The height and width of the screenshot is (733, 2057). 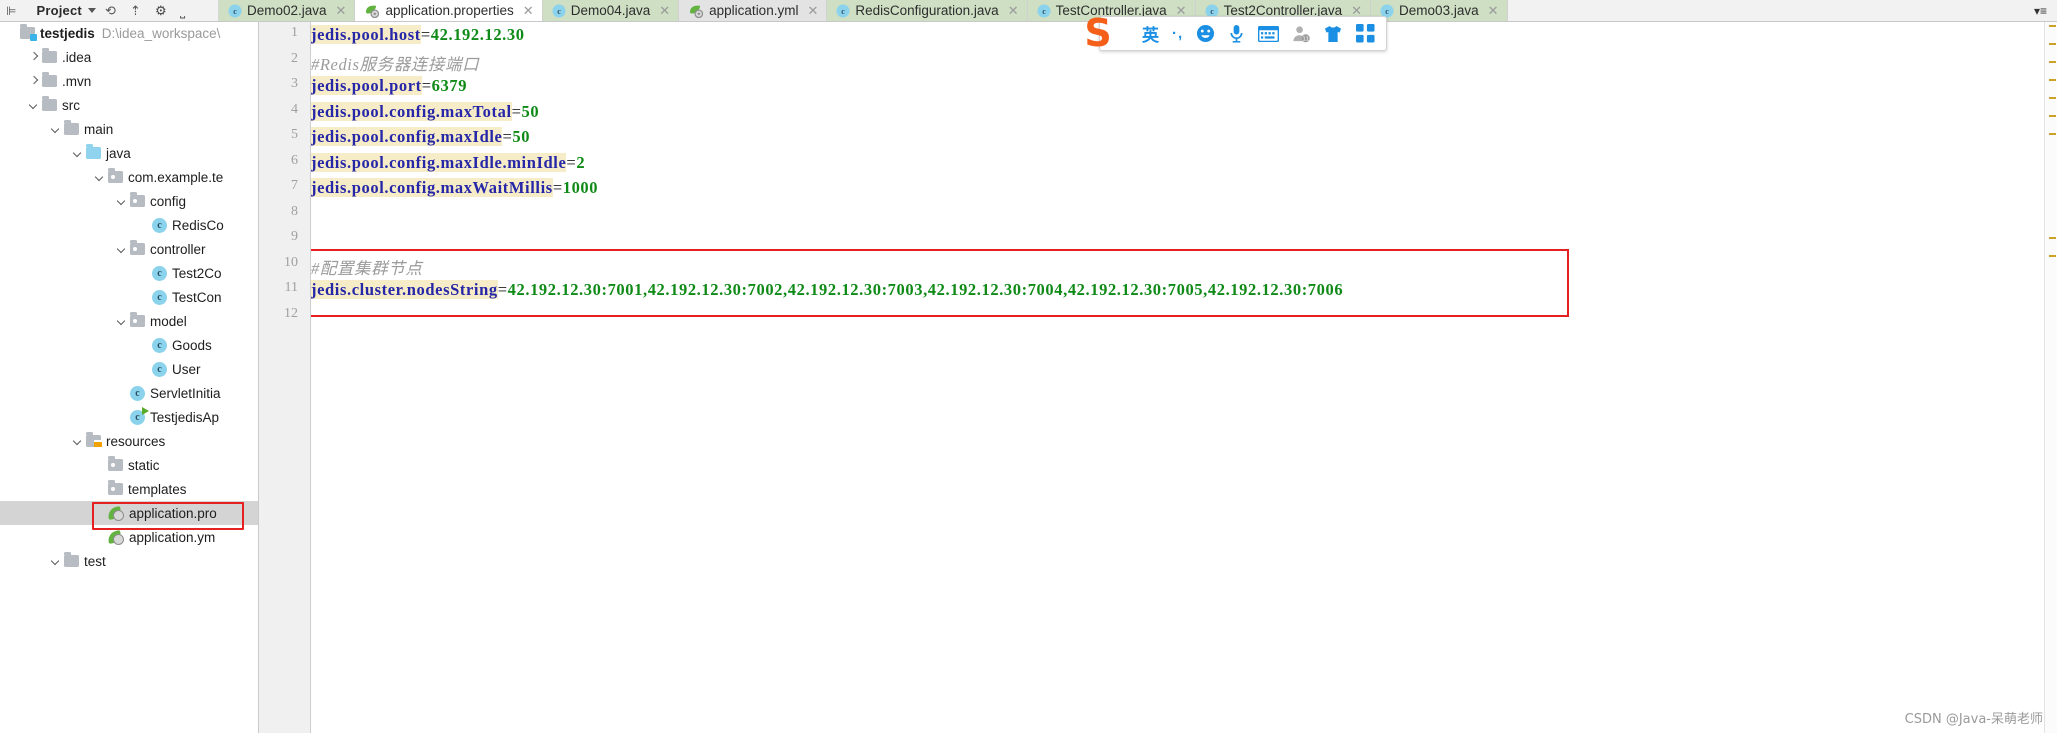 What do you see at coordinates (129, 57) in the screenshot?
I see `tree-item--idea: .idea` at bounding box center [129, 57].